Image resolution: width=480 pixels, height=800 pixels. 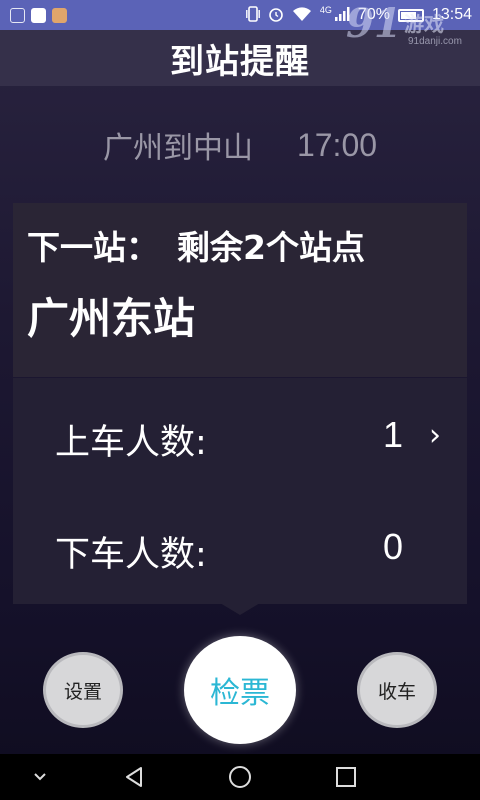 I want to click on hide-nav-button, so click(x=40, y=777).